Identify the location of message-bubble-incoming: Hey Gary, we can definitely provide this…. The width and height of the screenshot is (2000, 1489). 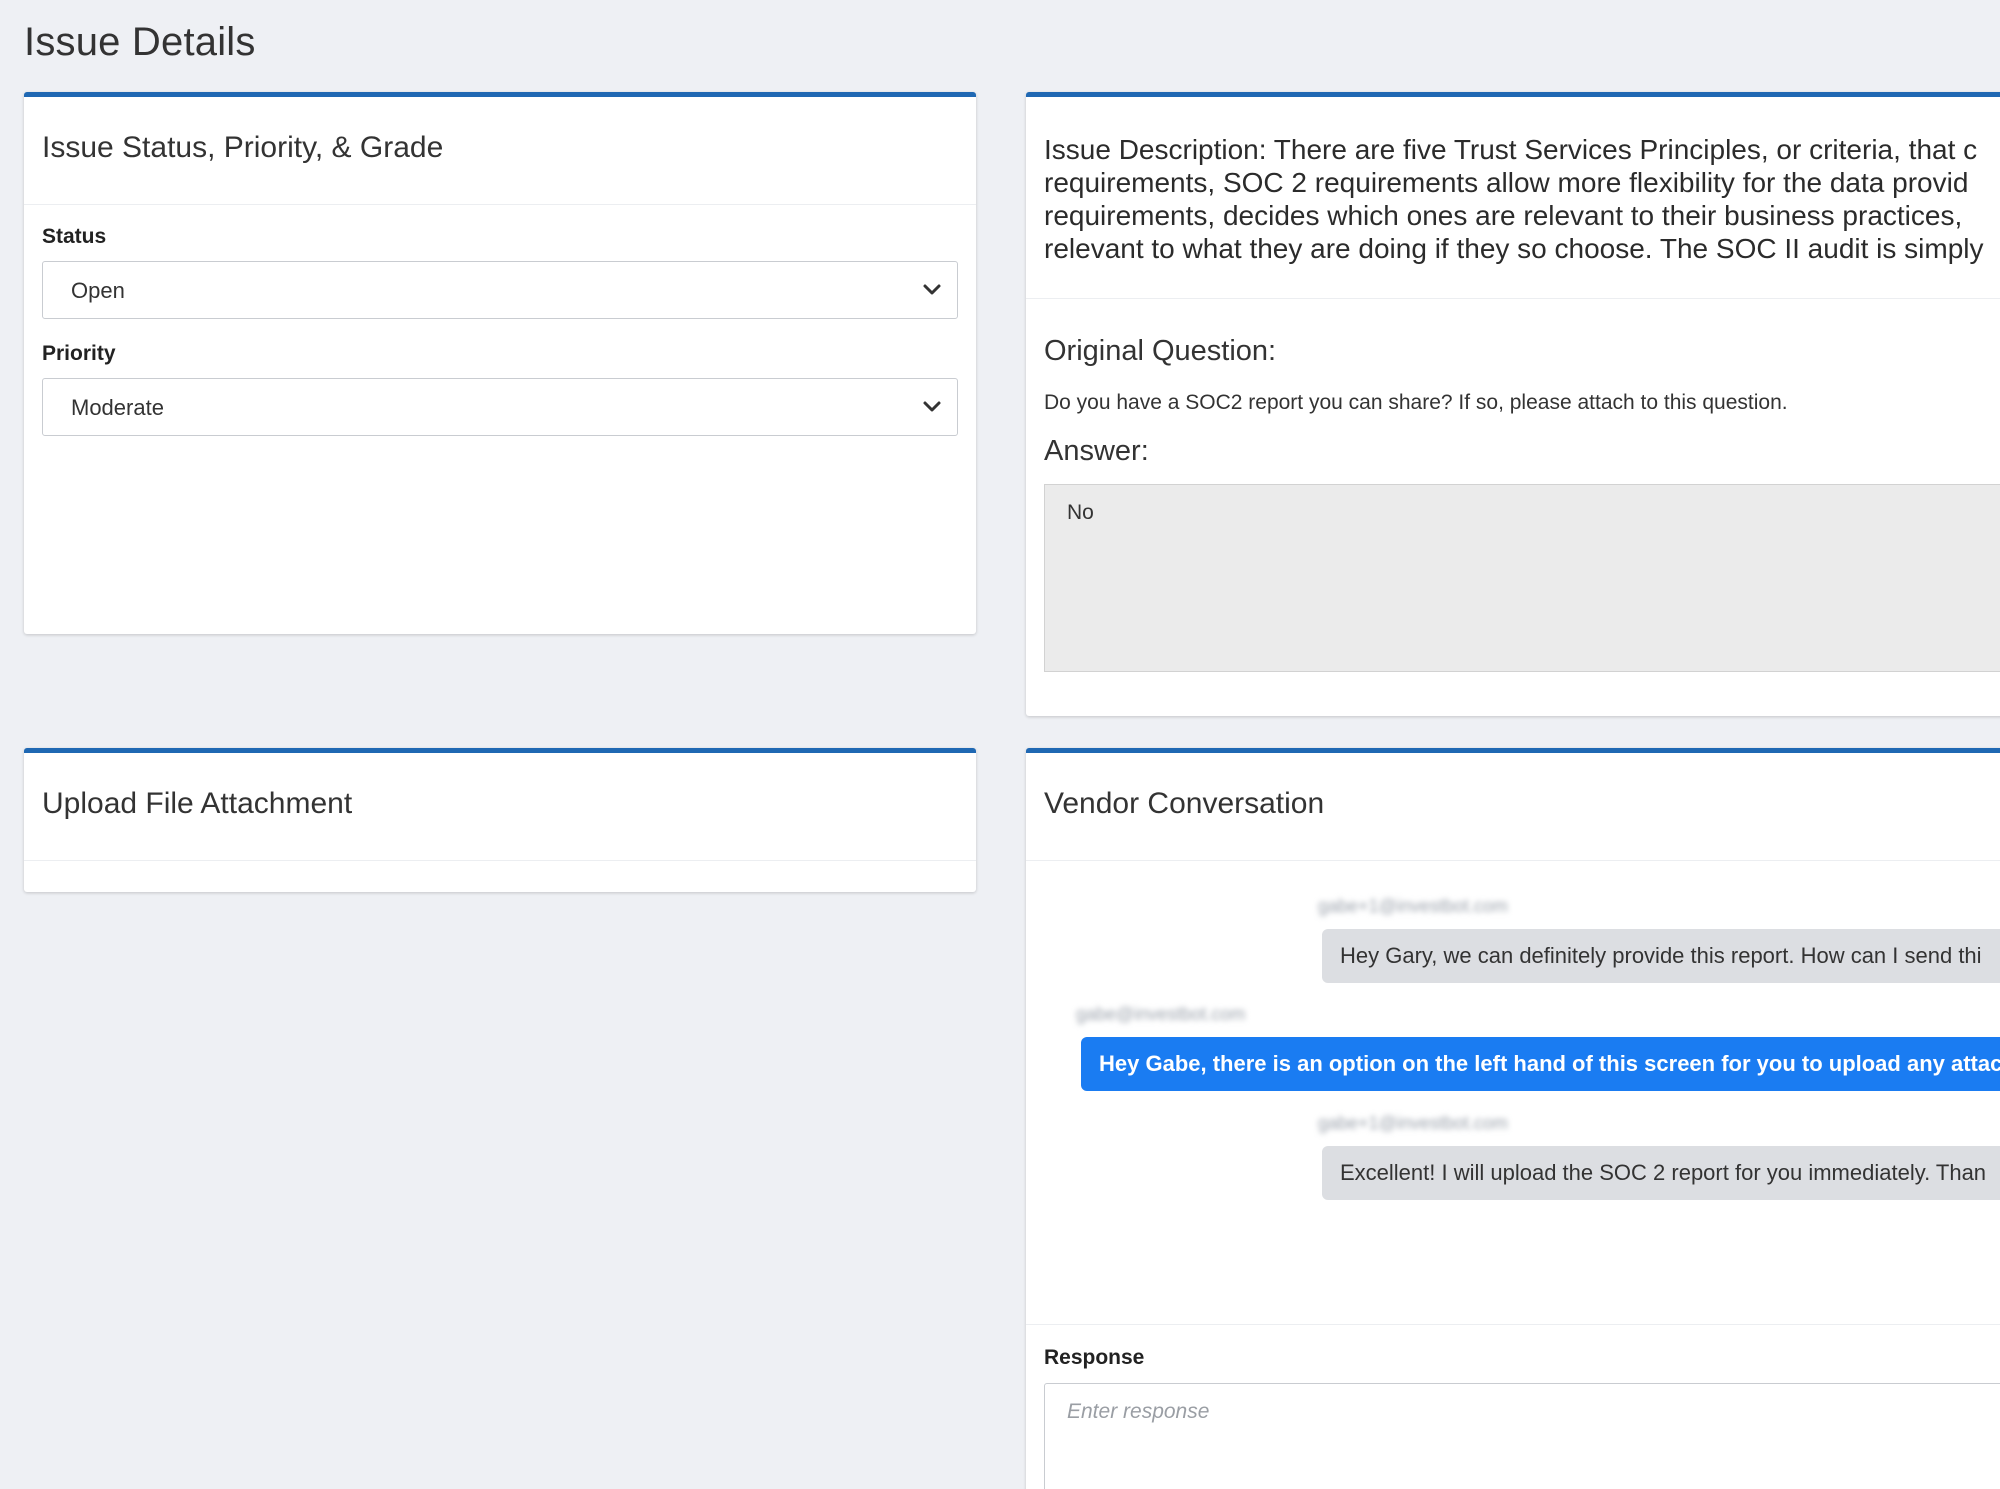
(1661, 956).